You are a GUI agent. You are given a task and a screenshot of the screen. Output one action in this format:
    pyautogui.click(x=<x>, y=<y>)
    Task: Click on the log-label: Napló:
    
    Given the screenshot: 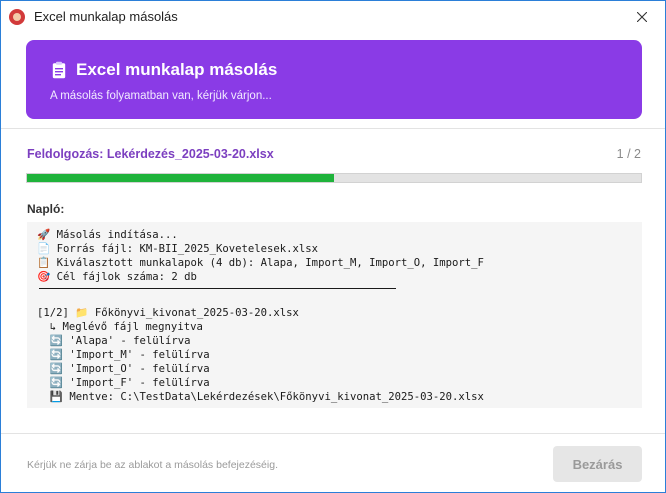 What is the action you would take?
    pyautogui.click(x=46, y=209)
    